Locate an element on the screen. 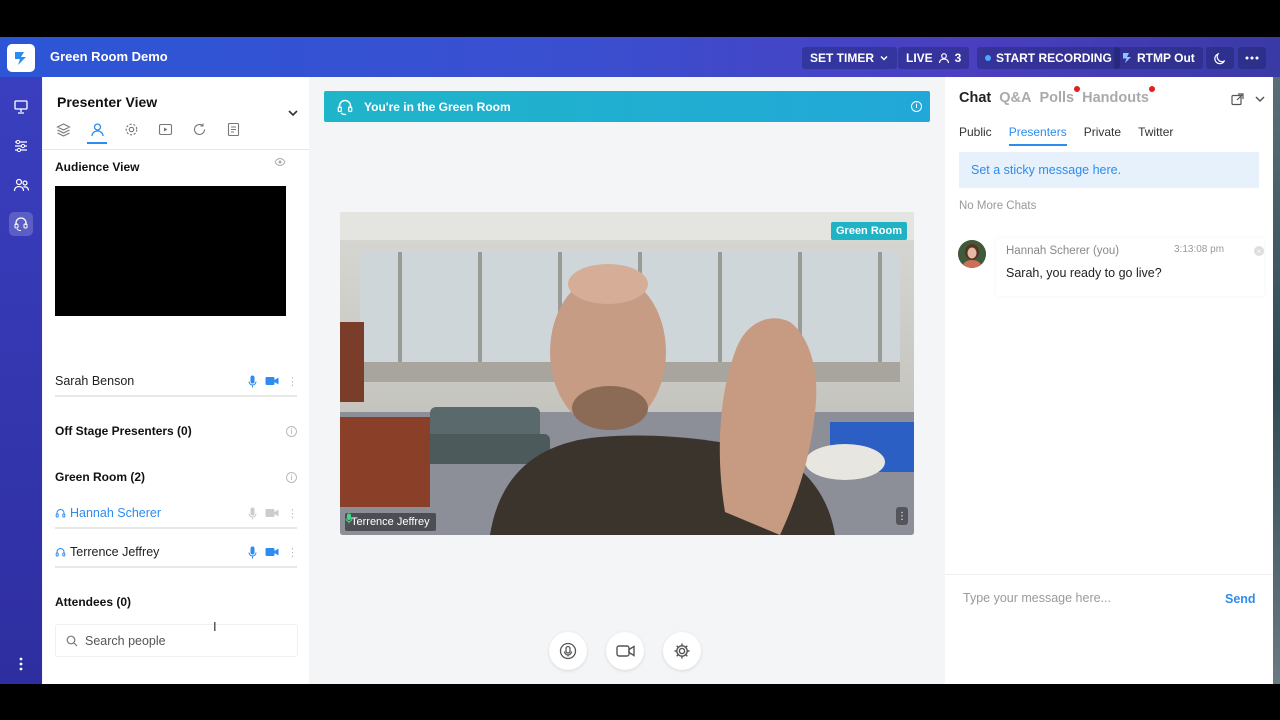 This screenshot has height=720, width=1280. headset-icon is located at coordinates (345, 107).